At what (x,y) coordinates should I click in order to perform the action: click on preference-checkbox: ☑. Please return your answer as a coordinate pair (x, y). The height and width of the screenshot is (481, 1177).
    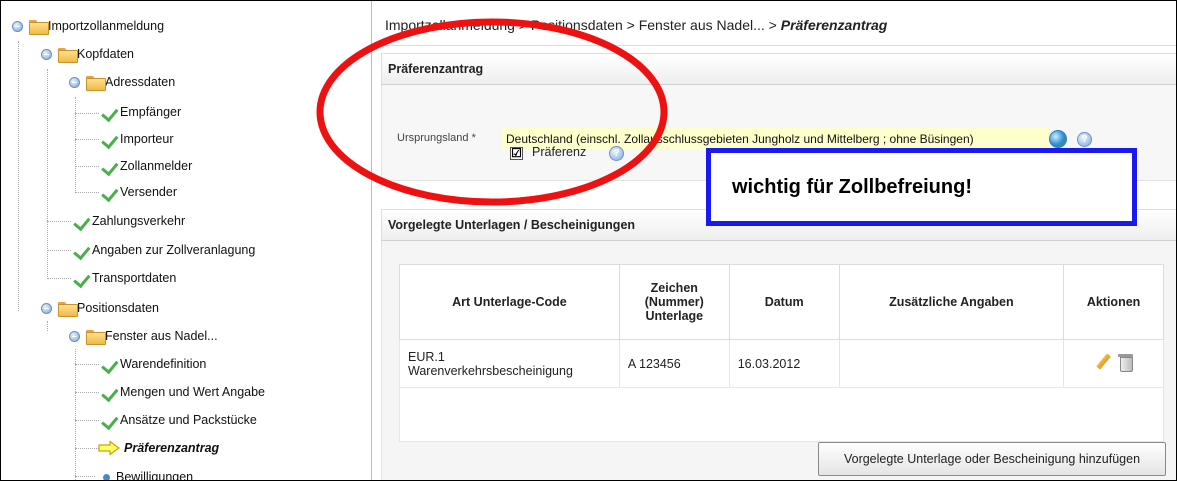
    Looking at the image, I should click on (516, 153).